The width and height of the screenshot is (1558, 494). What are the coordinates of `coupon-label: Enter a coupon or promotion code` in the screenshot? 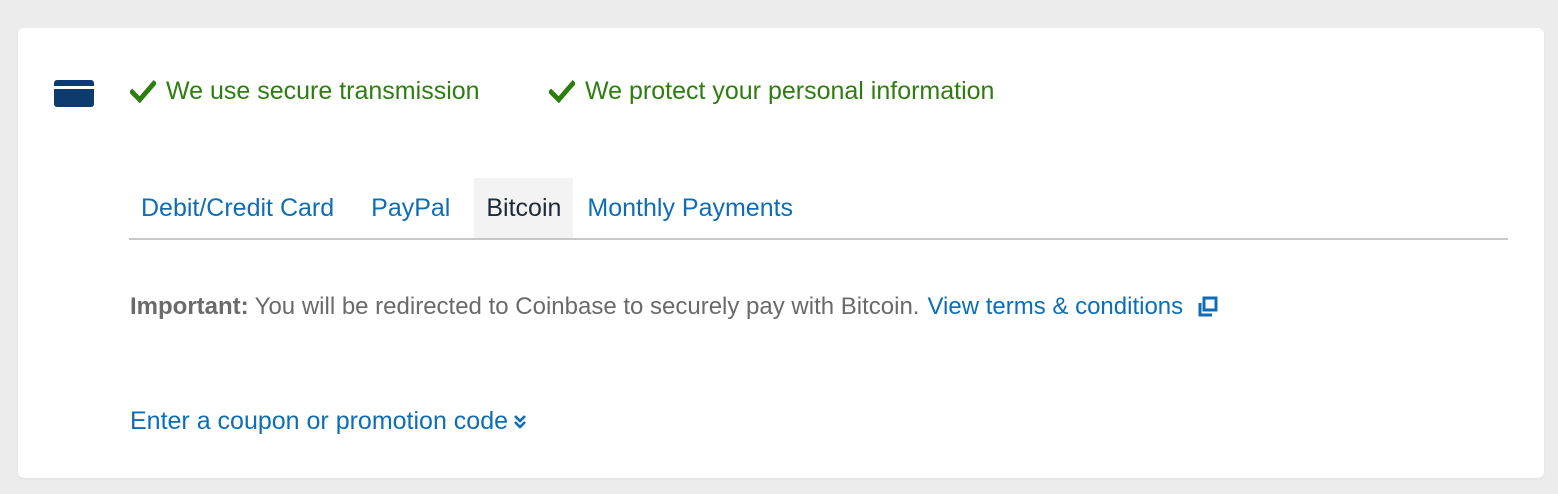 It's located at (319, 421).